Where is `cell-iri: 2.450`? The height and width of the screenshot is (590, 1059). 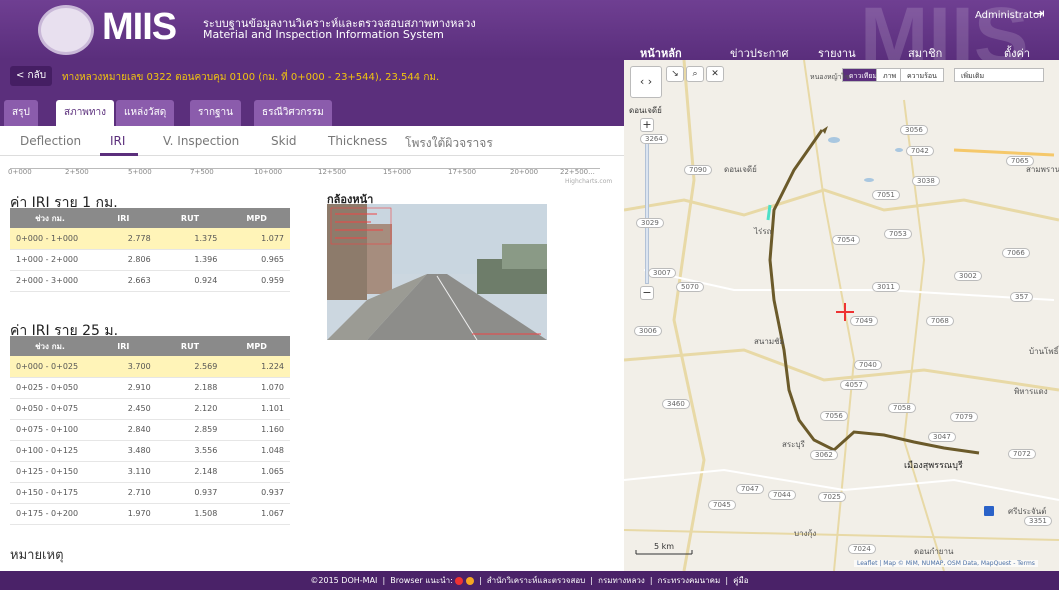
cell-iri: 2.450 is located at coordinates (123, 409).